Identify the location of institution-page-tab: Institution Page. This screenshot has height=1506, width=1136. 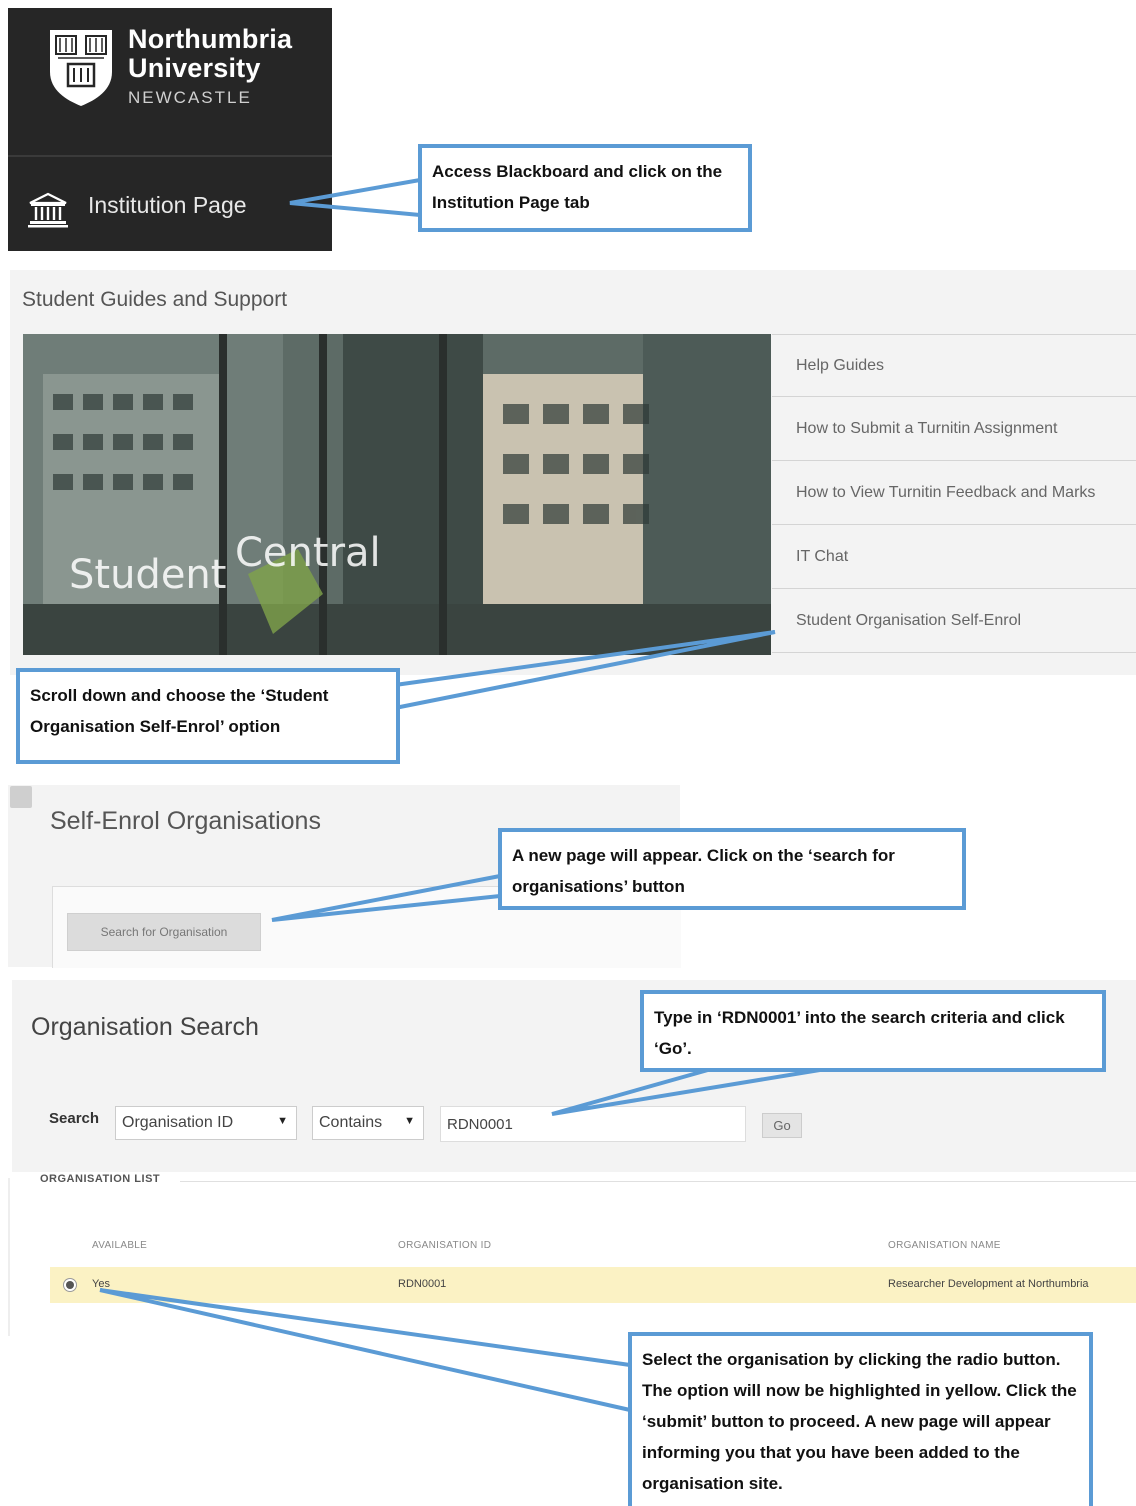
(167, 205).